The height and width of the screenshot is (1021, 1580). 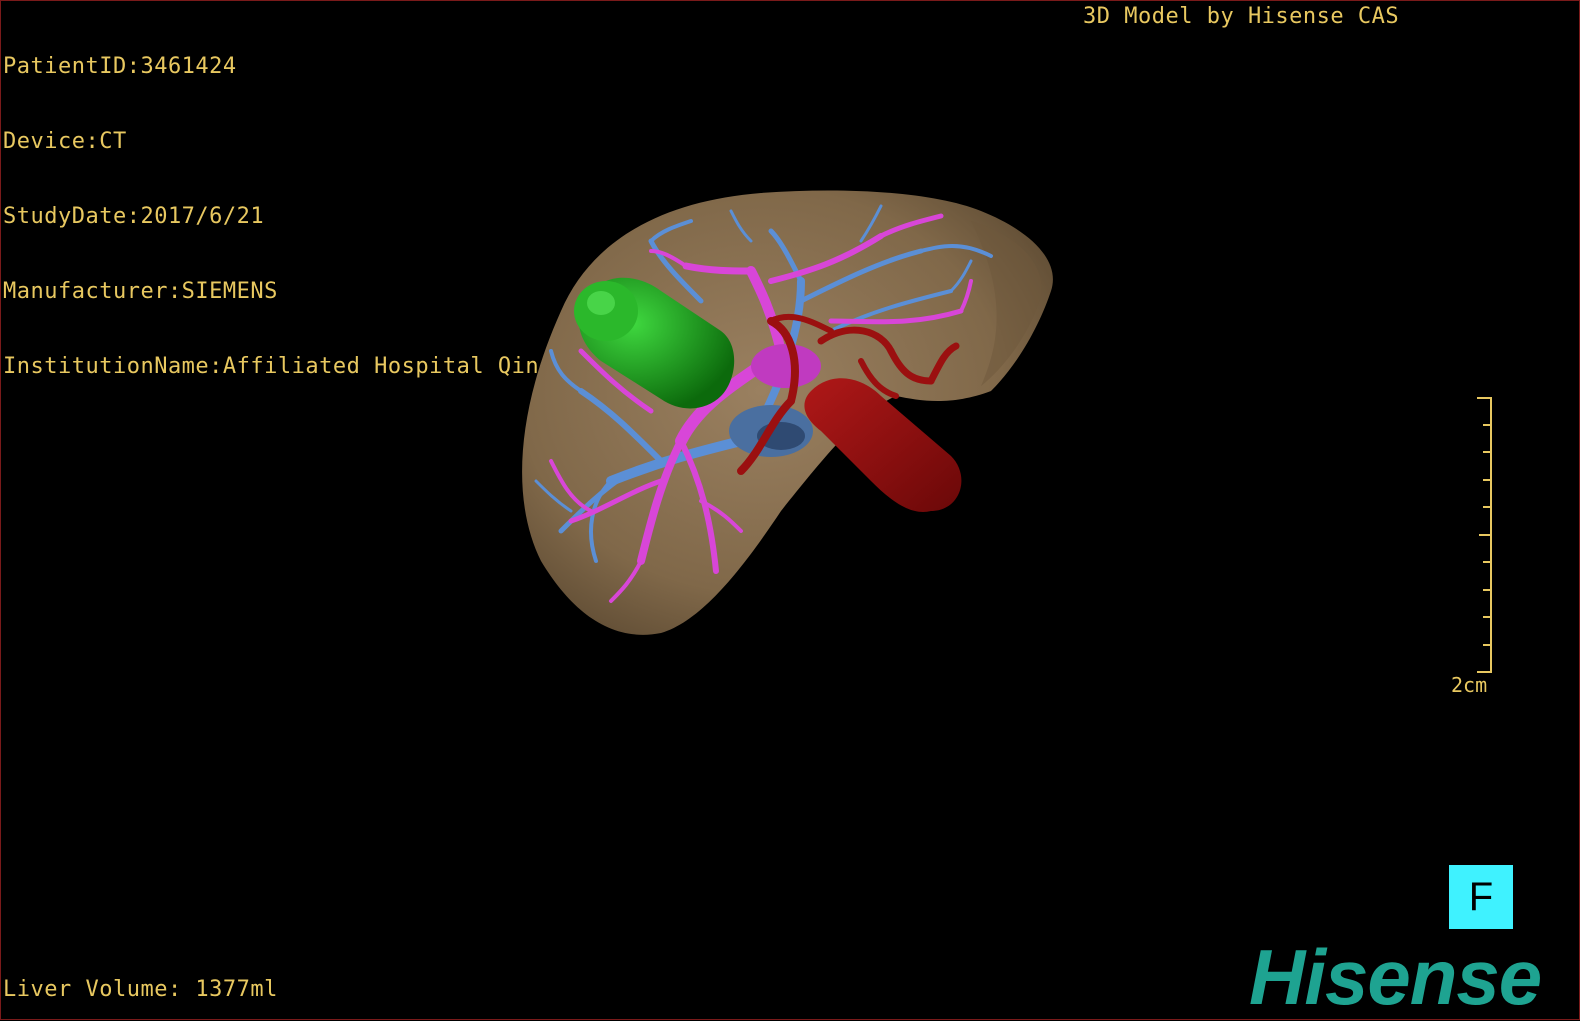 What do you see at coordinates (1241, 16) in the screenshot?
I see `model-credit-text: 3D Model by Hisense CAS` at bounding box center [1241, 16].